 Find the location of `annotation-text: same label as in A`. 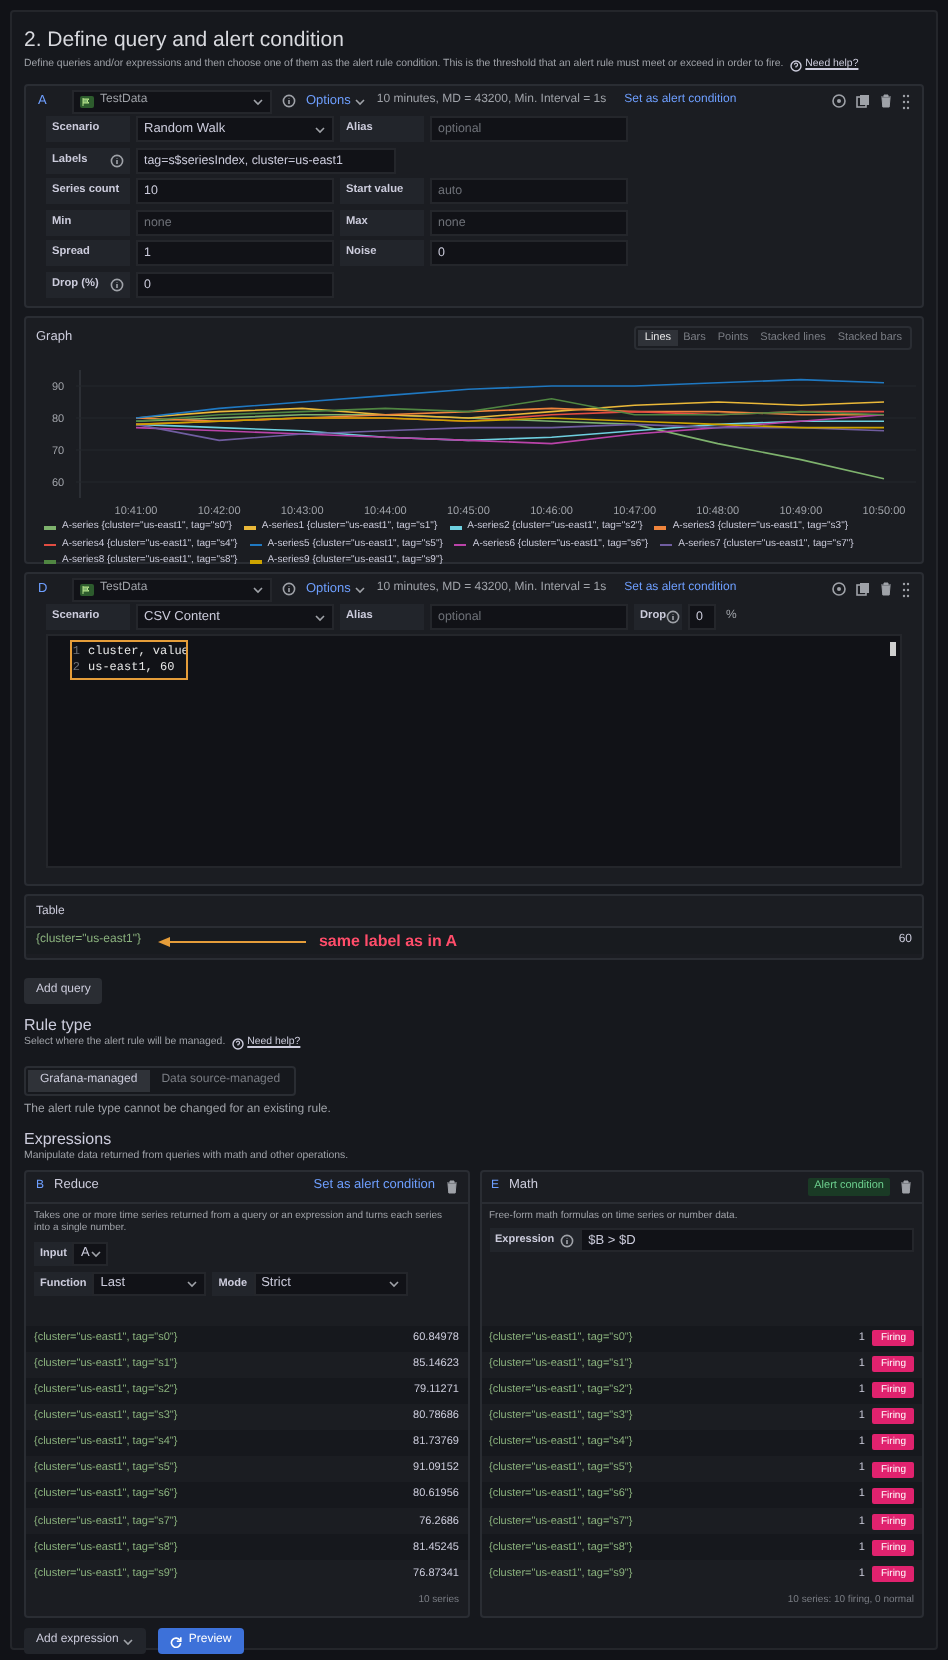

annotation-text: same label as in A is located at coordinates (388, 941).